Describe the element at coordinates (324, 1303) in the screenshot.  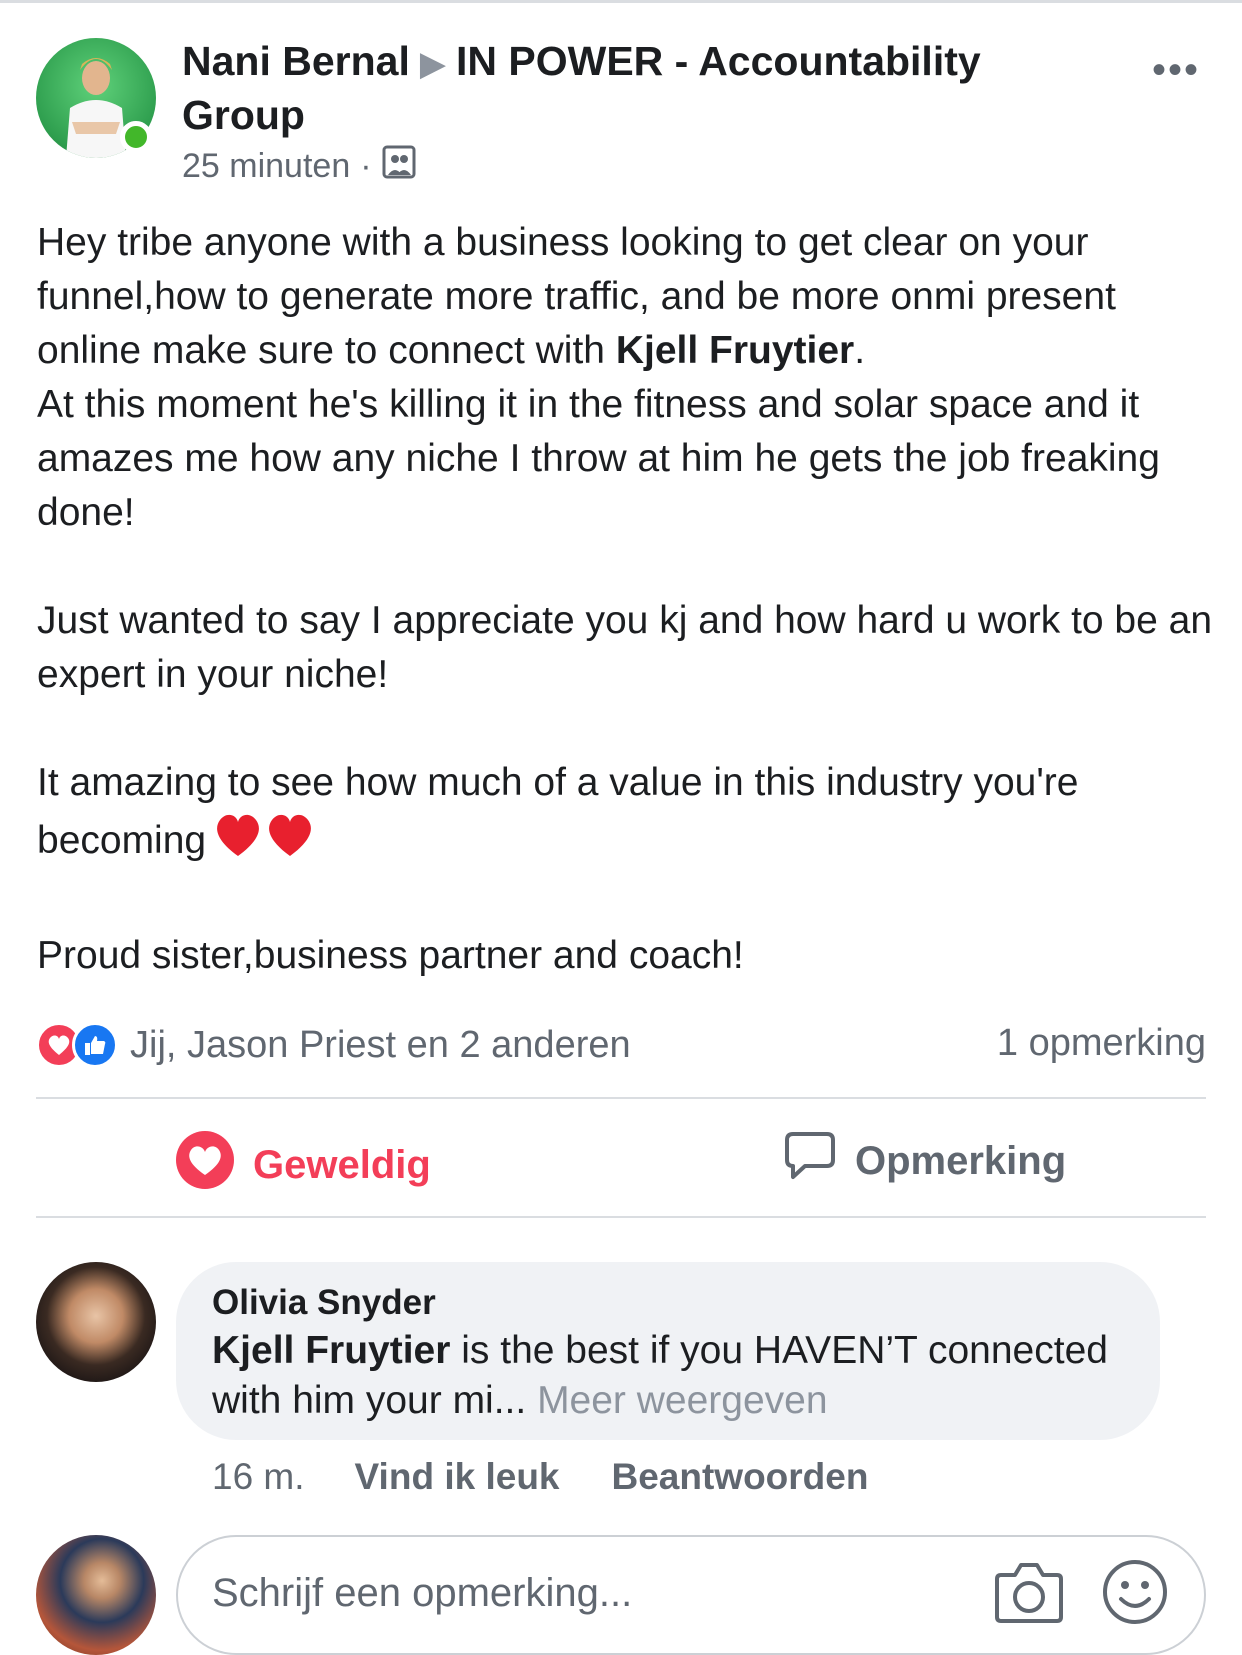
I see `comment-author: Olivia Snyder` at that location.